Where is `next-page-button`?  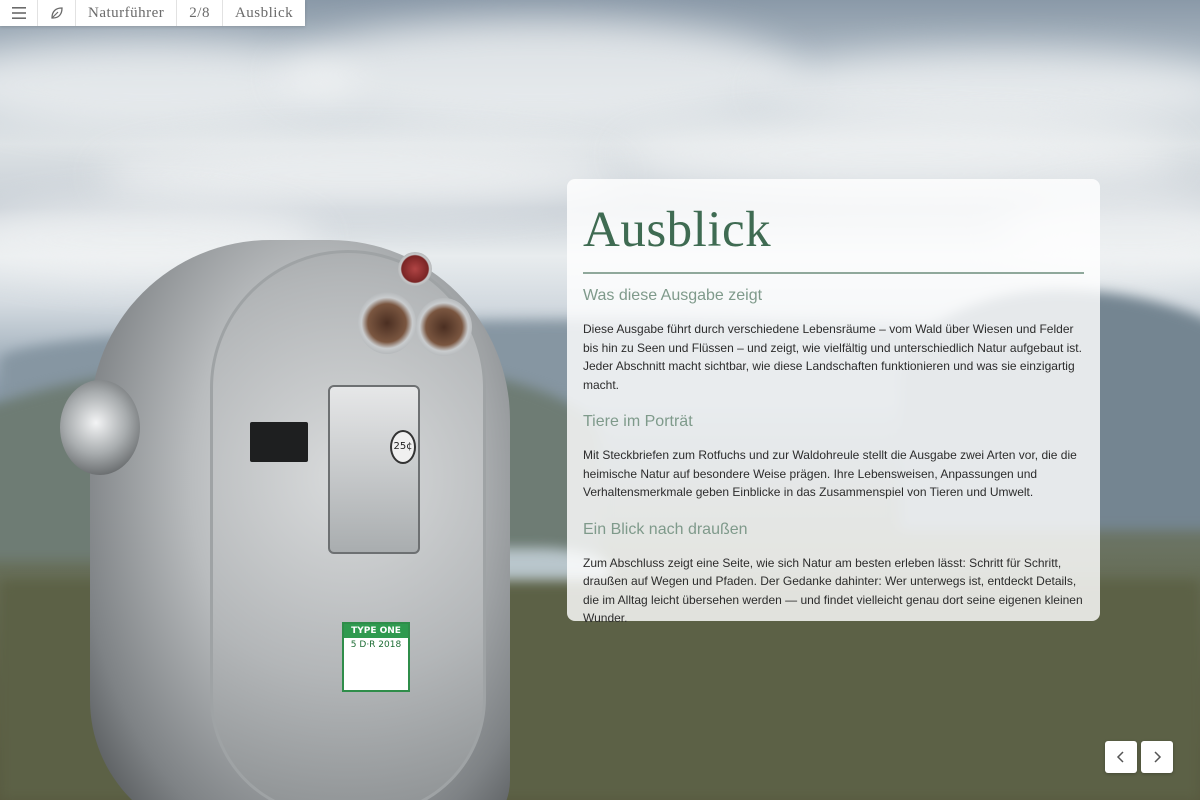 next-page-button is located at coordinates (1157, 757).